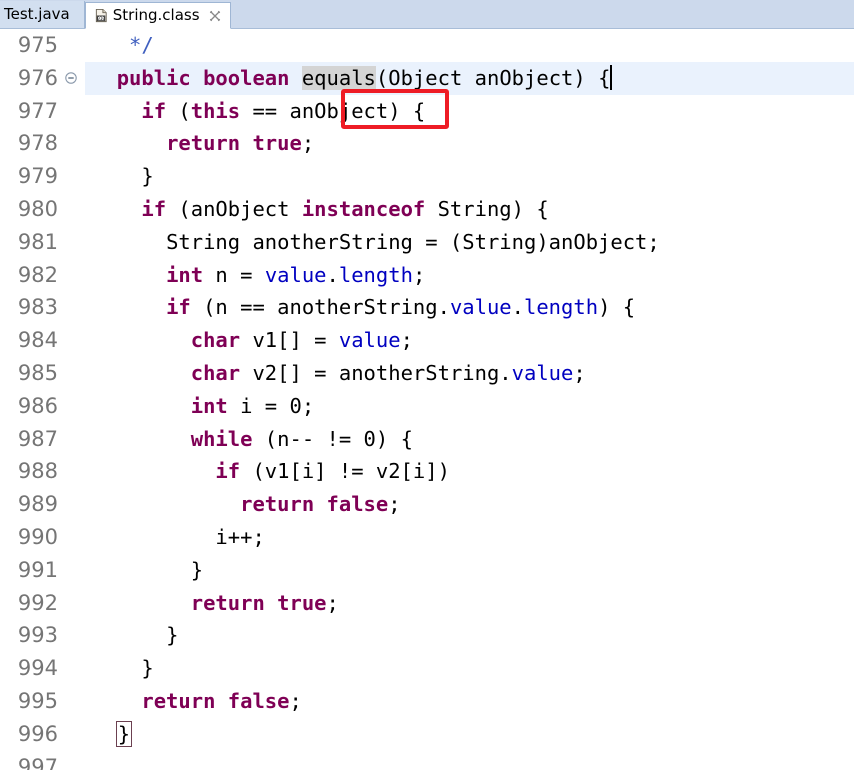  I want to click on code-token: false, so click(258, 700).